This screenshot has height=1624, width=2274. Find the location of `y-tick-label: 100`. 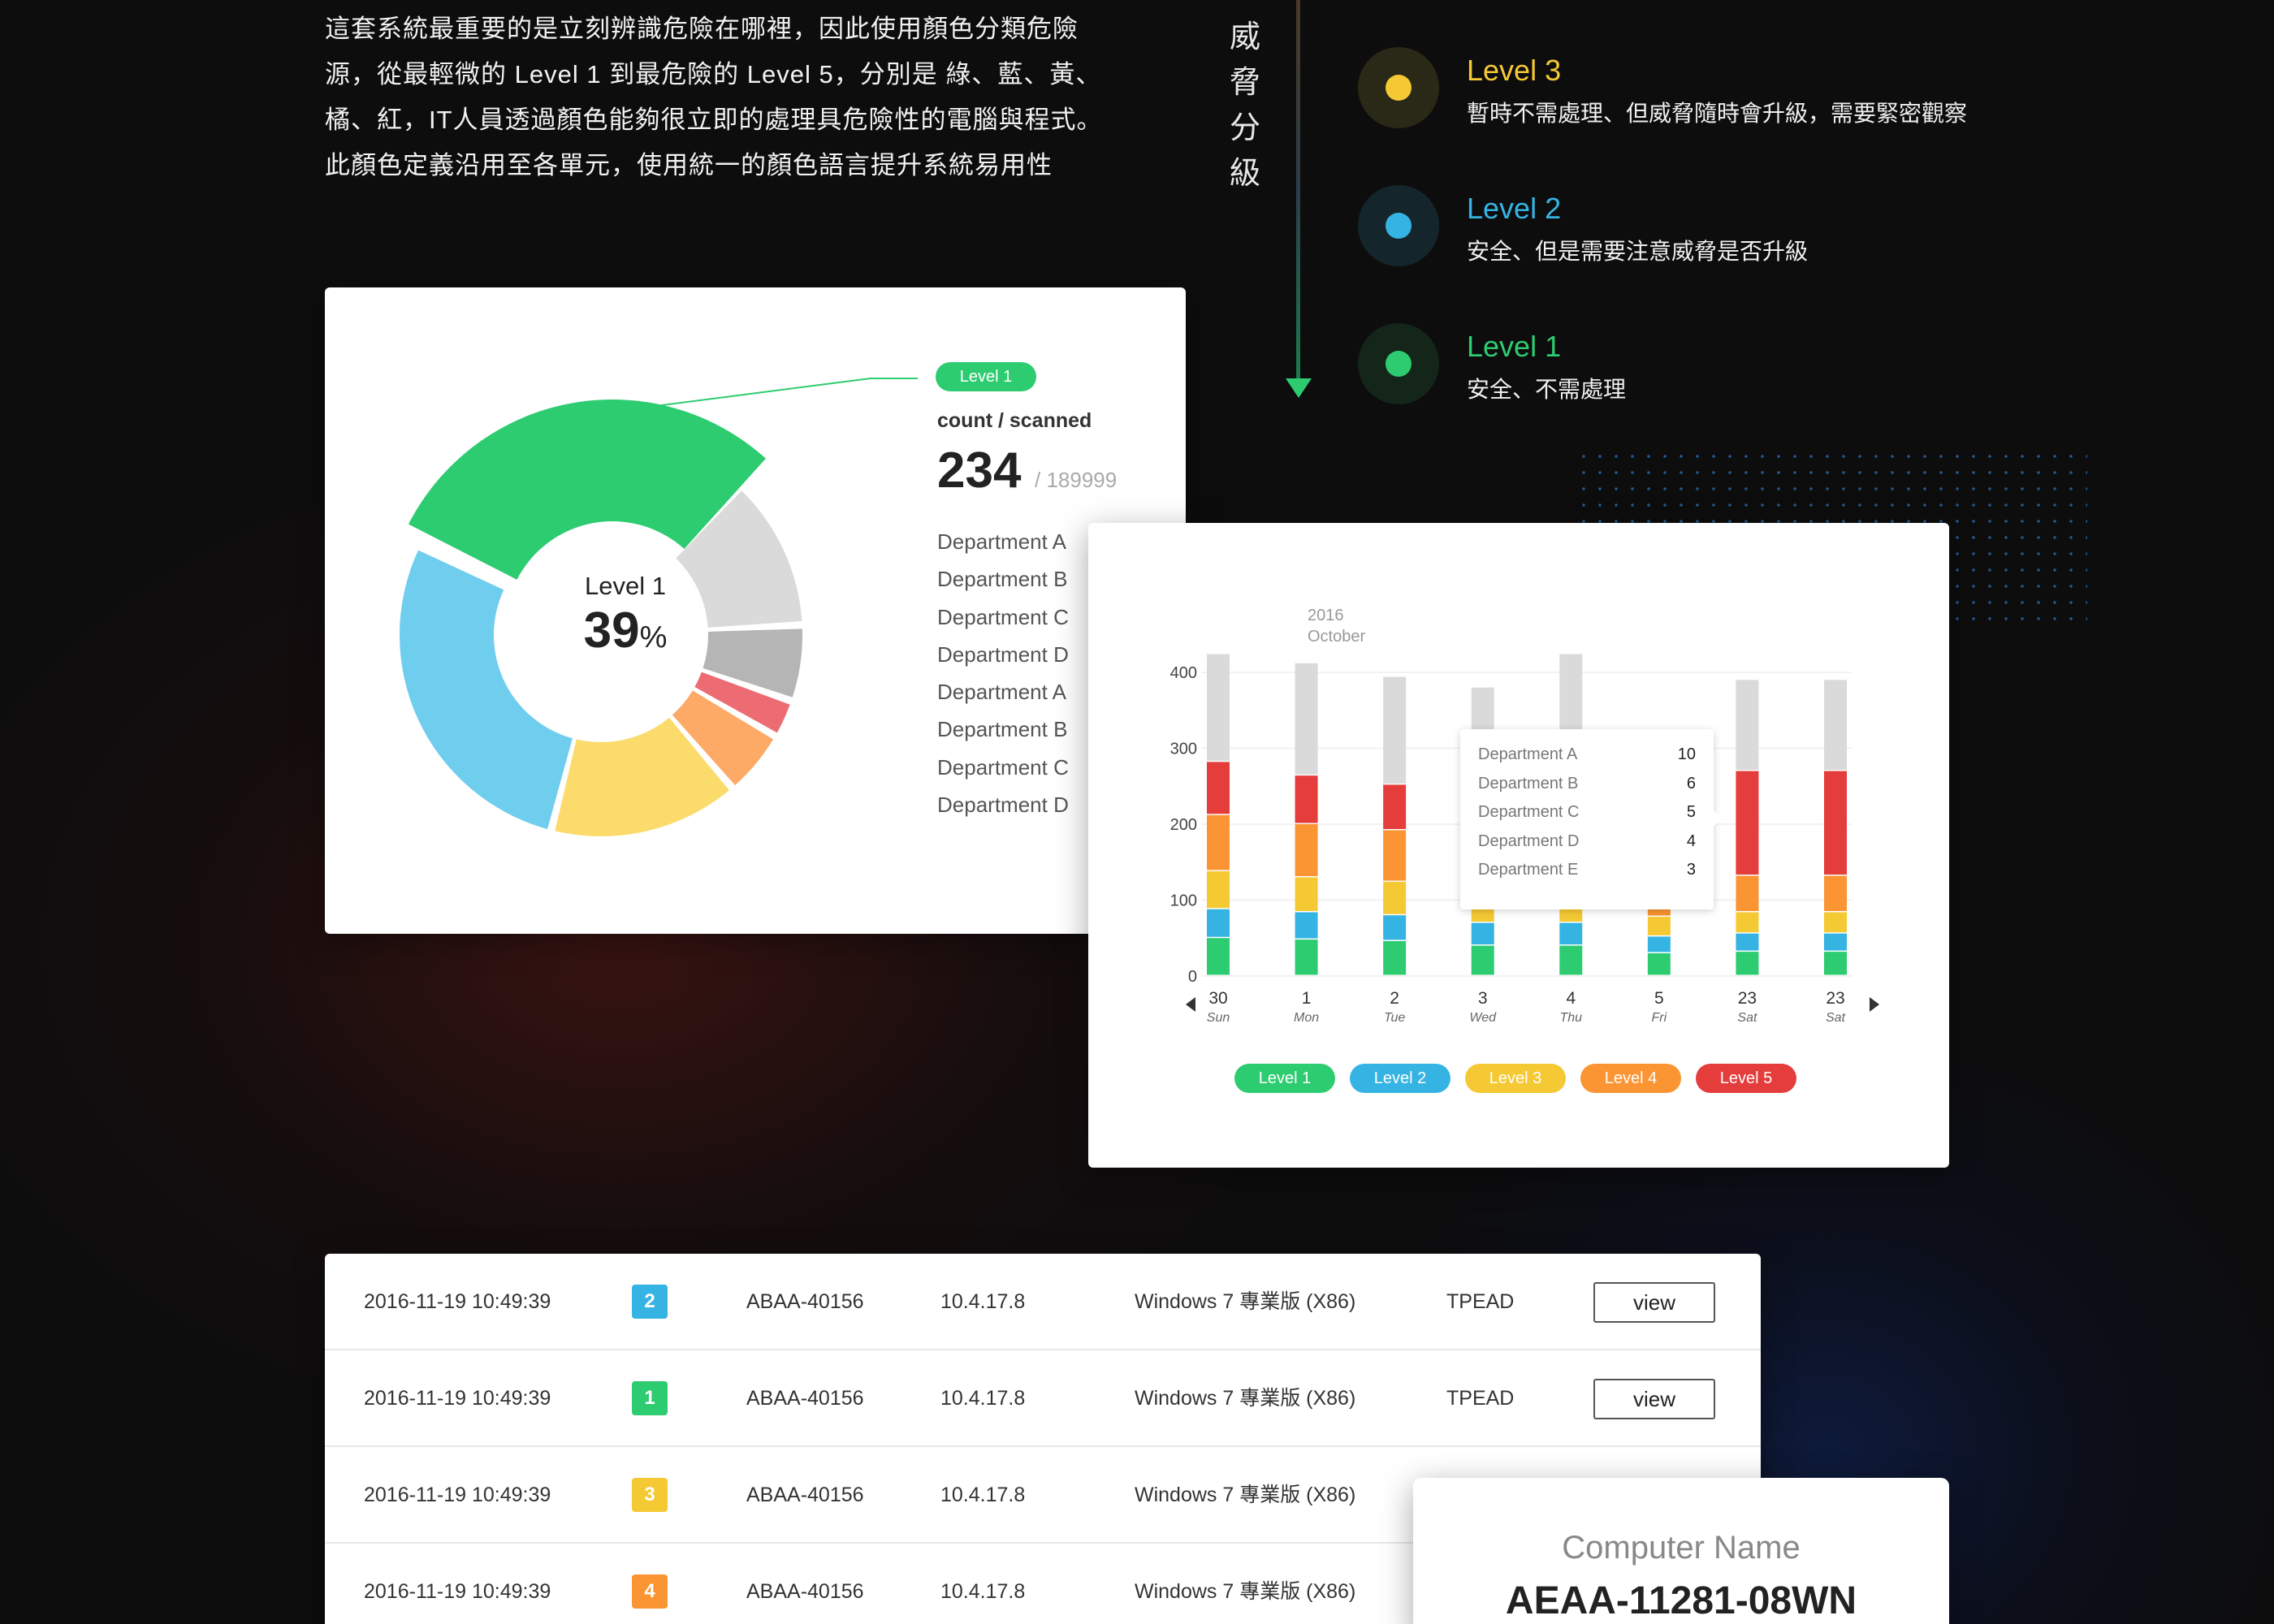

y-tick-label: 100 is located at coordinates (1183, 901).